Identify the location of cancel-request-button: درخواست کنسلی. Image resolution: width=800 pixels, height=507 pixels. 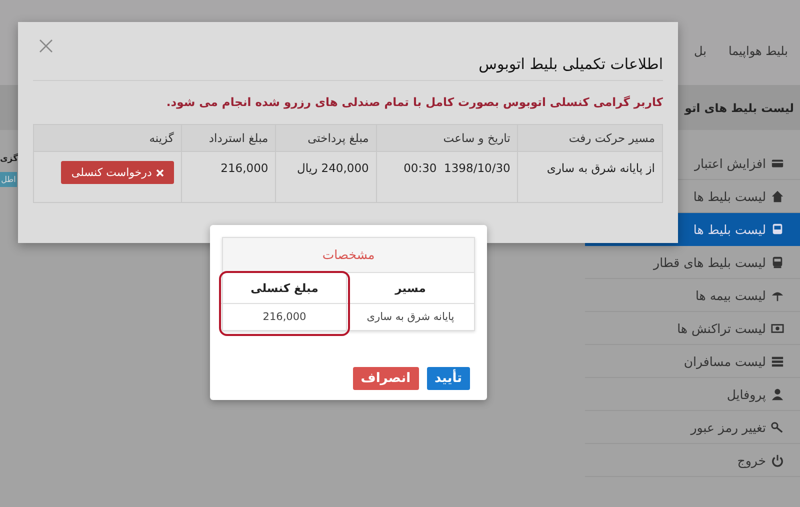
(117, 172).